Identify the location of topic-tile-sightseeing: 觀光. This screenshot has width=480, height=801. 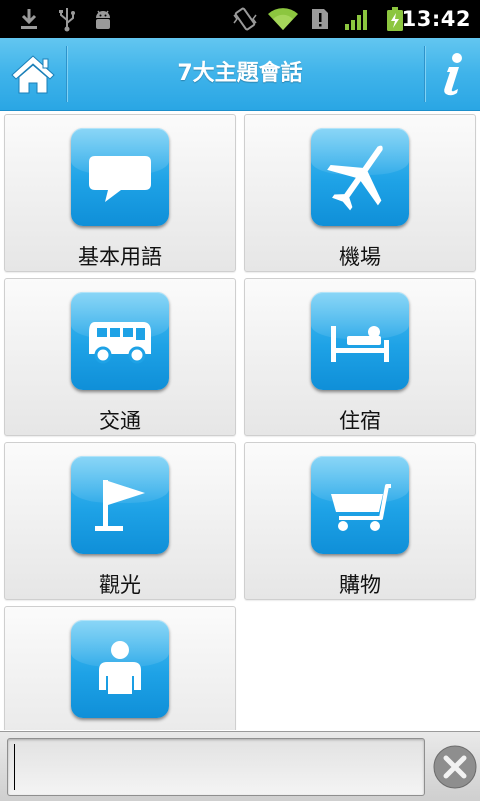
(120, 521).